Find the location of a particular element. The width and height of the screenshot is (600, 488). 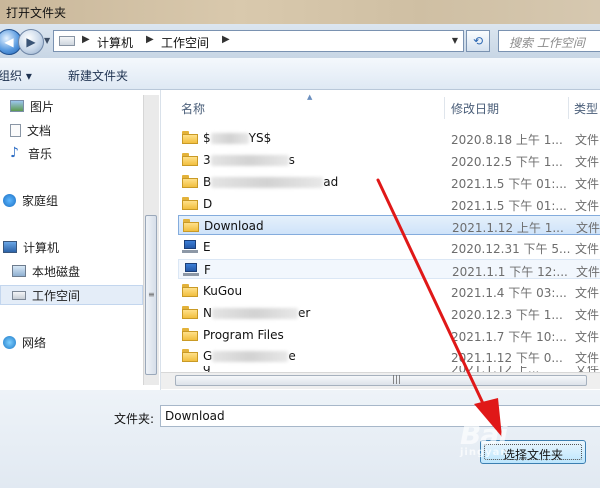

horizontal-scrollbar: ||| is located at coordinates (380, 380).